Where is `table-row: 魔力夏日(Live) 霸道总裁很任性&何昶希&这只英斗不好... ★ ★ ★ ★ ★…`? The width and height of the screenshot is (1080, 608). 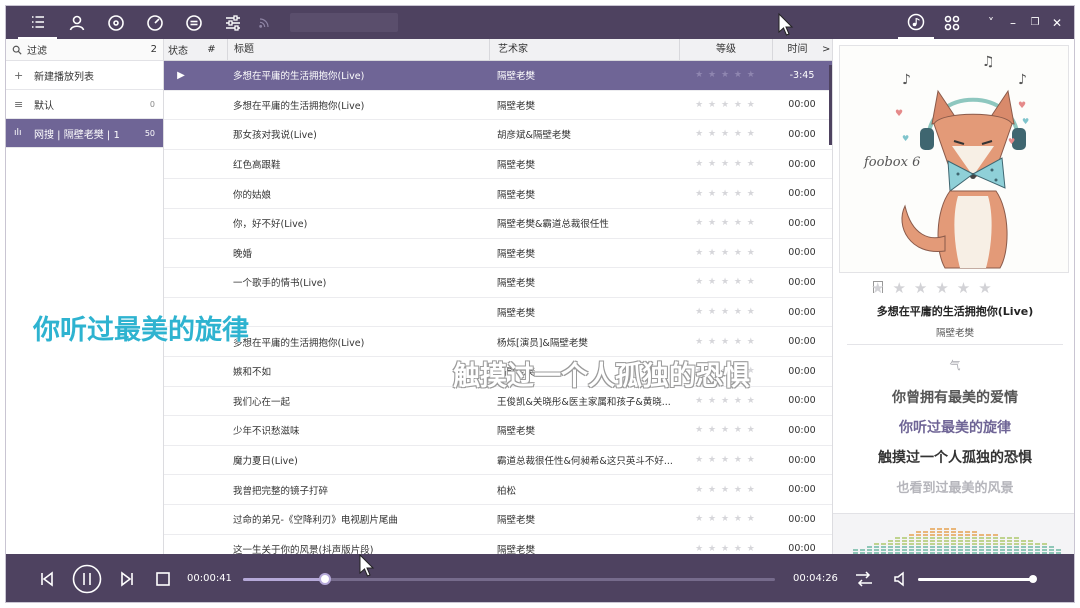 table-row: 魔力夏日(Live) 霸道总裁很任性&何昶希&这只英斗不好... ★ ★ ★ ★ ★… is located at coordinates (498, 461).